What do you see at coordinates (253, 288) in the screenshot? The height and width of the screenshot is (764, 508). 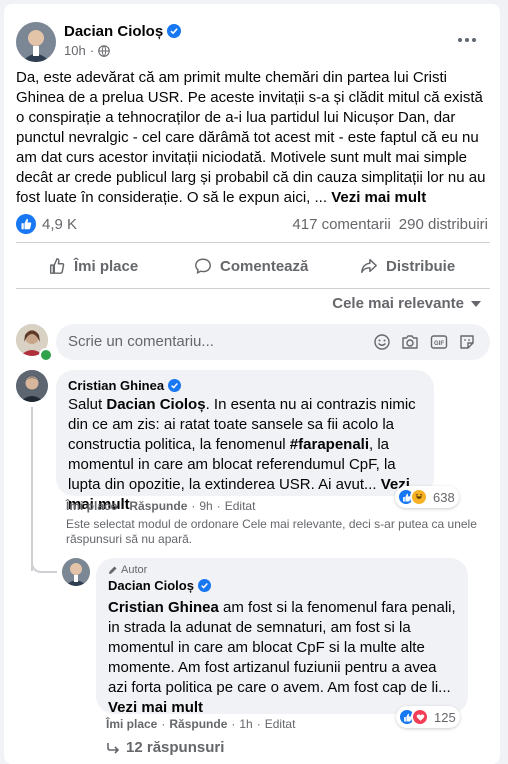 I see `actions-divider` at bounding box center [253, 288].